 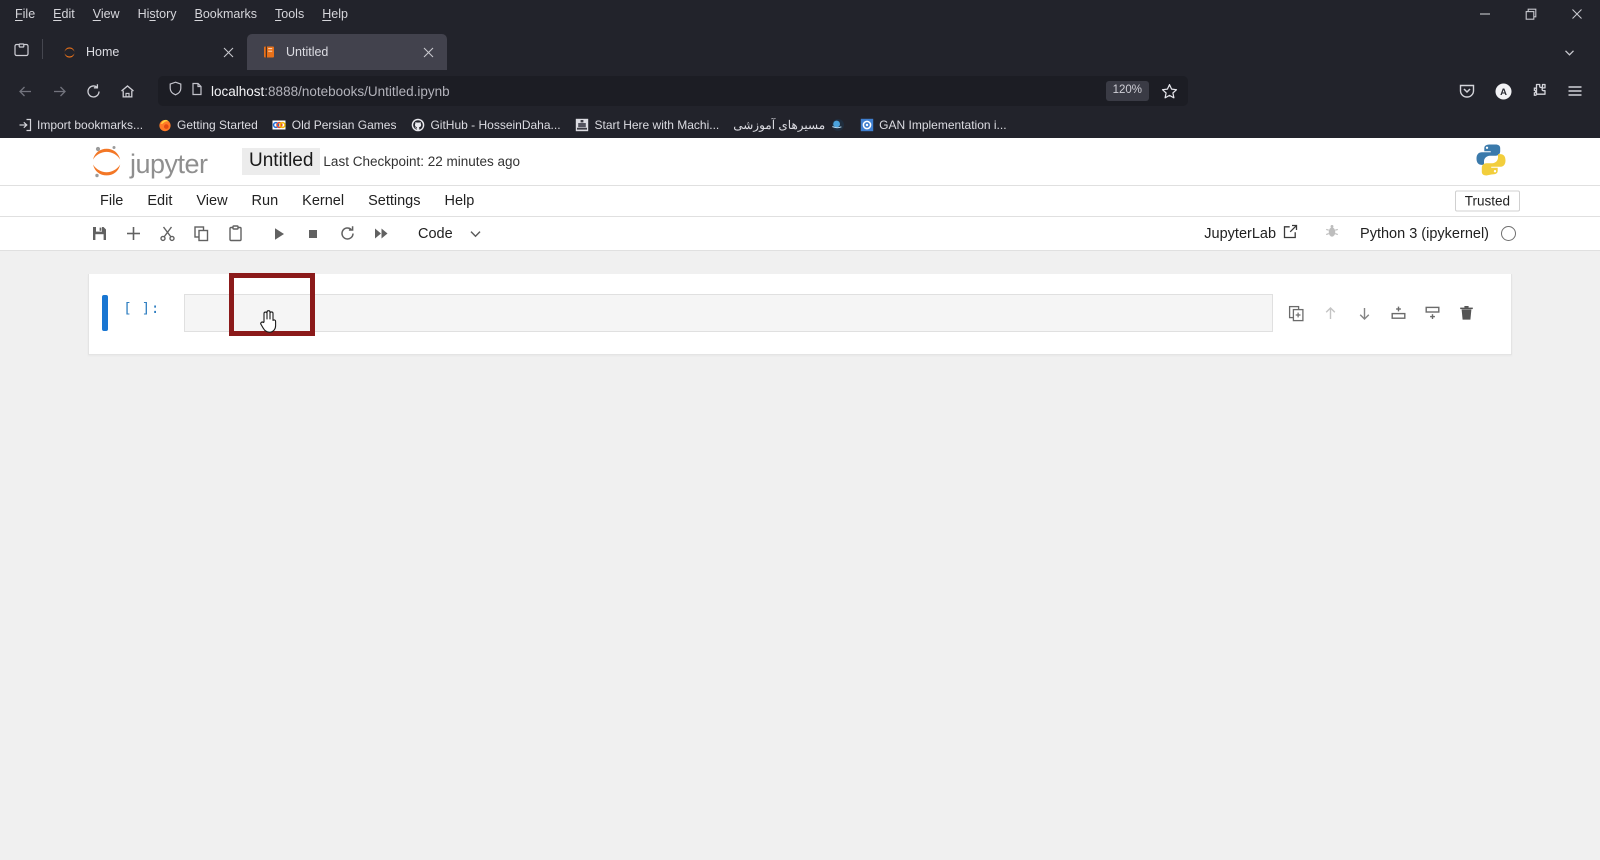 I want to click on pointing-hand-cursor, so click(x=268, y=323).